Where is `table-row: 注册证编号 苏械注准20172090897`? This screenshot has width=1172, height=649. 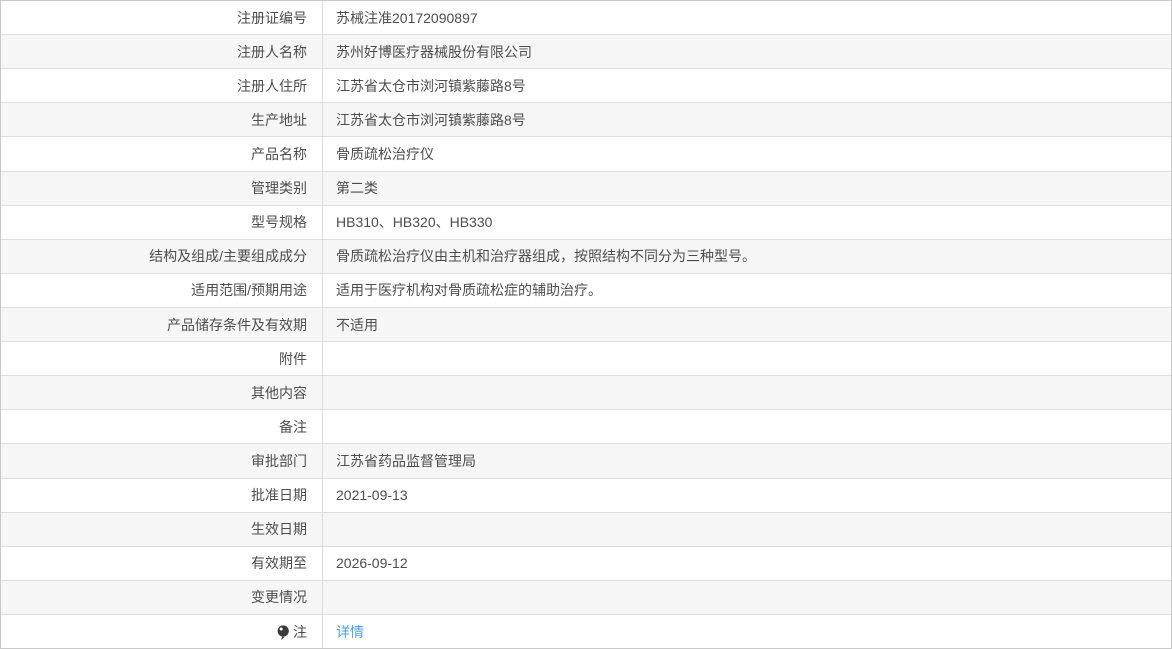
table-row: 注册证编号 苏械注准20172090897 is located at coordinates (586, 18).